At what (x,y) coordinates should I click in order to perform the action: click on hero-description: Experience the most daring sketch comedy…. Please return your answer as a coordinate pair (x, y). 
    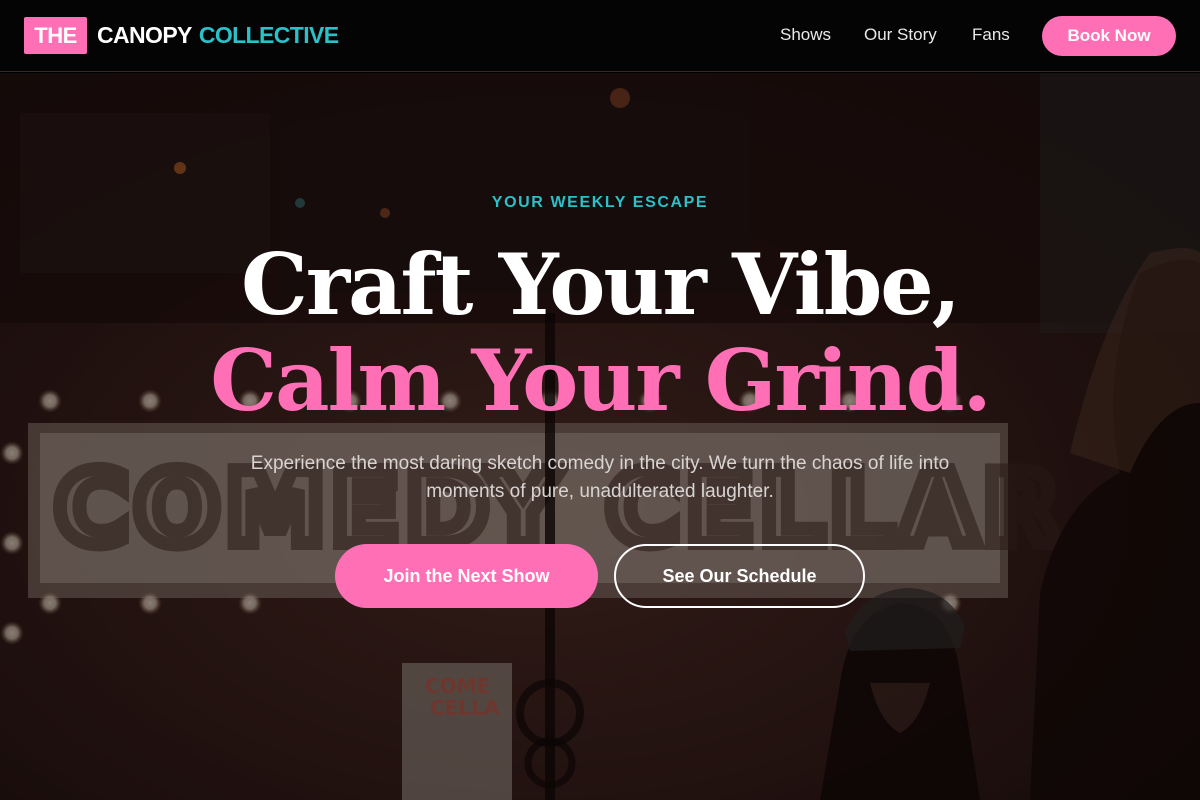
    Looking at the image, I should click on (600, 477).